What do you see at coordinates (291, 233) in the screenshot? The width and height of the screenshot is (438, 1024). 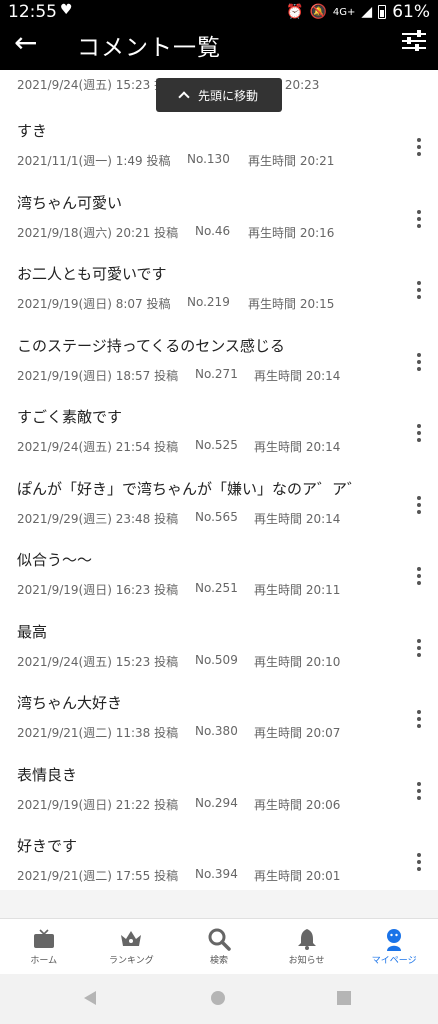 I see `comment-play-time: 再生時間 20:16` at bounding box center [291, 233].